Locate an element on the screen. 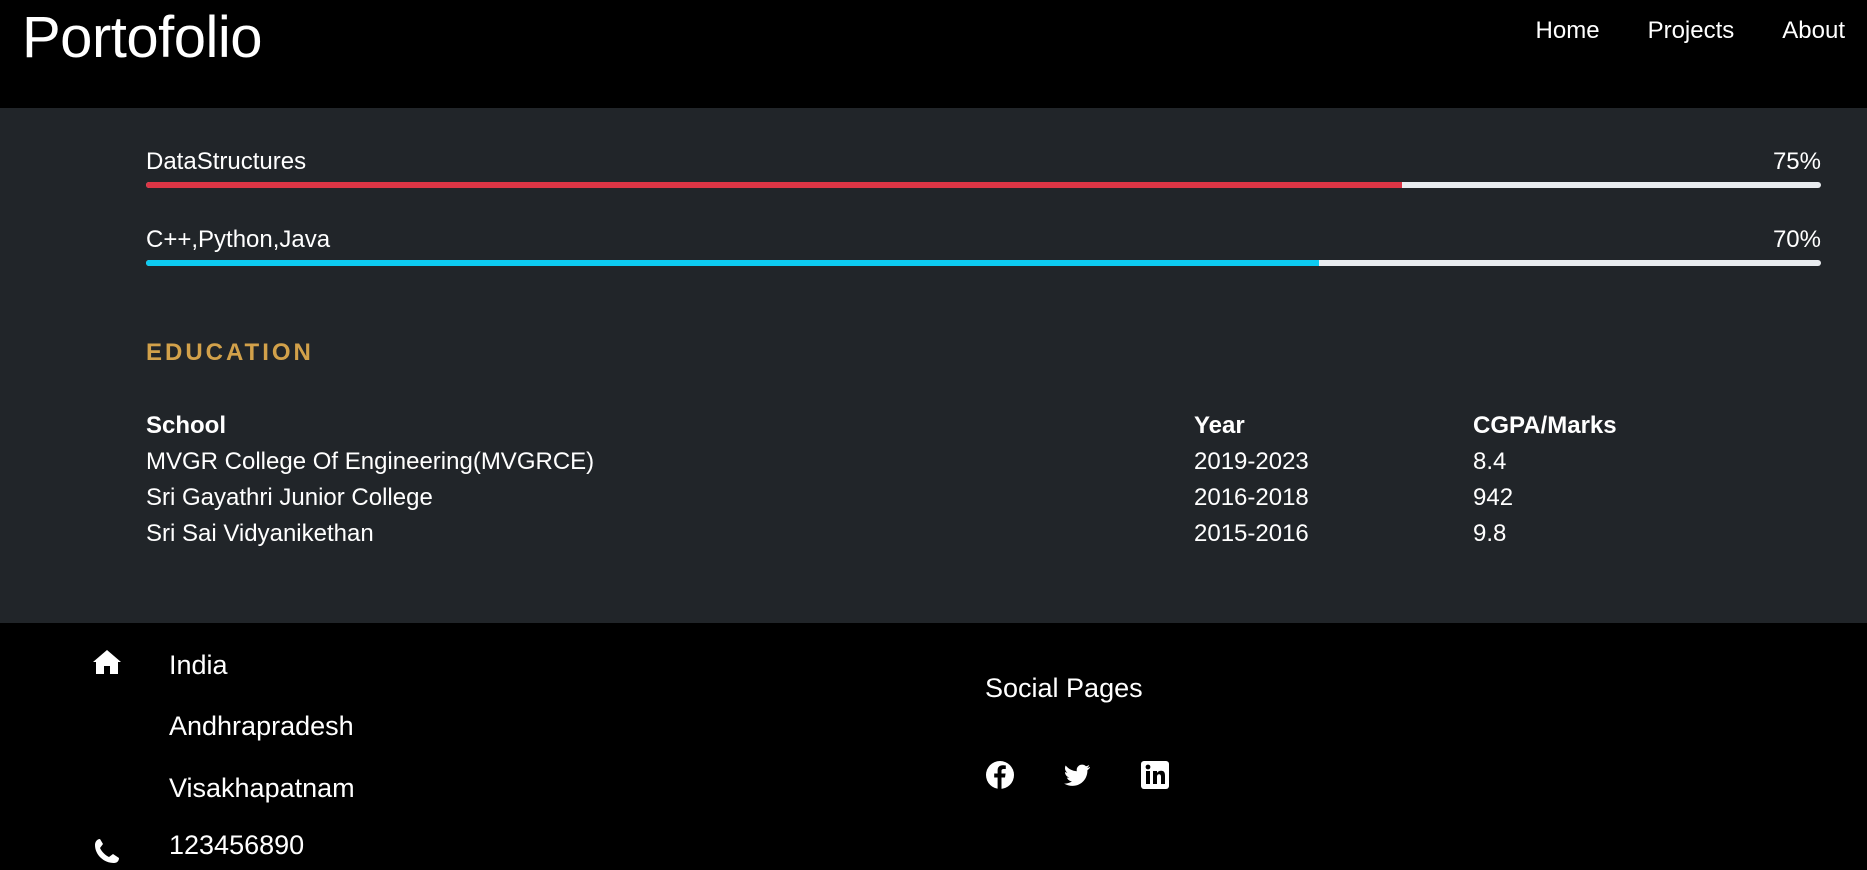 The image size is (1867, 870). cell-year: 2016-2018 is located at coordinates (1251, 497).